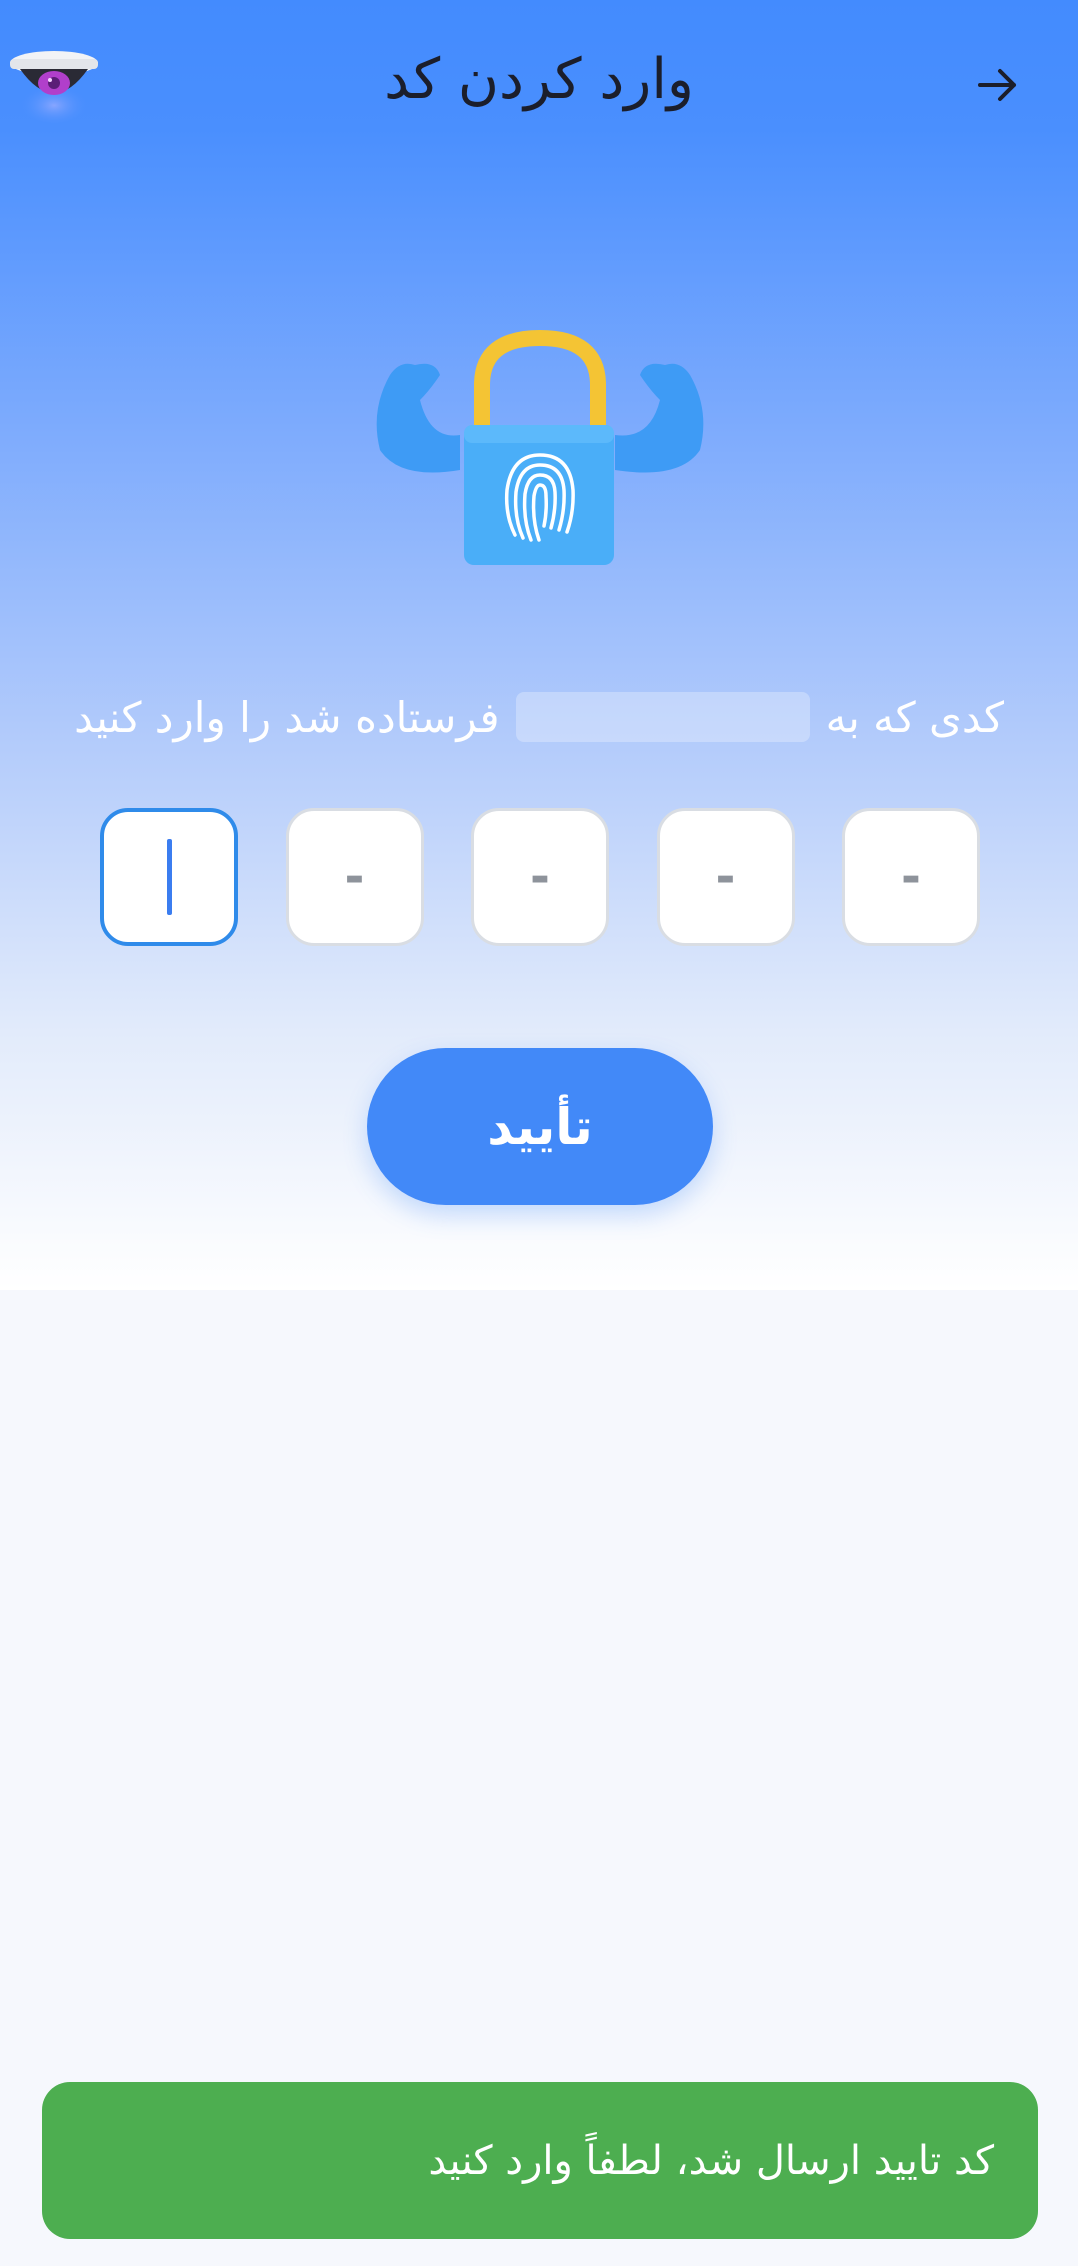 This screenshot has height=2266, width=1078. I want to click on instruction-text: کدی که به فرستاده شد را وارد کنید, so click(539, 717).